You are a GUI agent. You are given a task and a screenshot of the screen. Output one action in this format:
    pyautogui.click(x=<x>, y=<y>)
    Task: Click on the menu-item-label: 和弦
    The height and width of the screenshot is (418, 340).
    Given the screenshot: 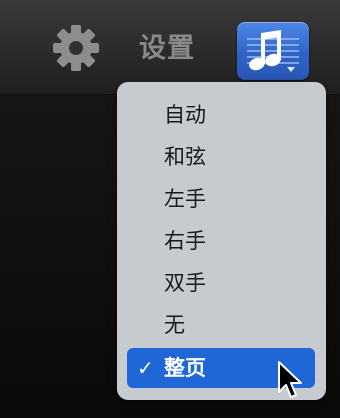 What is the action you would take?
    pyautogui.click(x=185, y=157)
    